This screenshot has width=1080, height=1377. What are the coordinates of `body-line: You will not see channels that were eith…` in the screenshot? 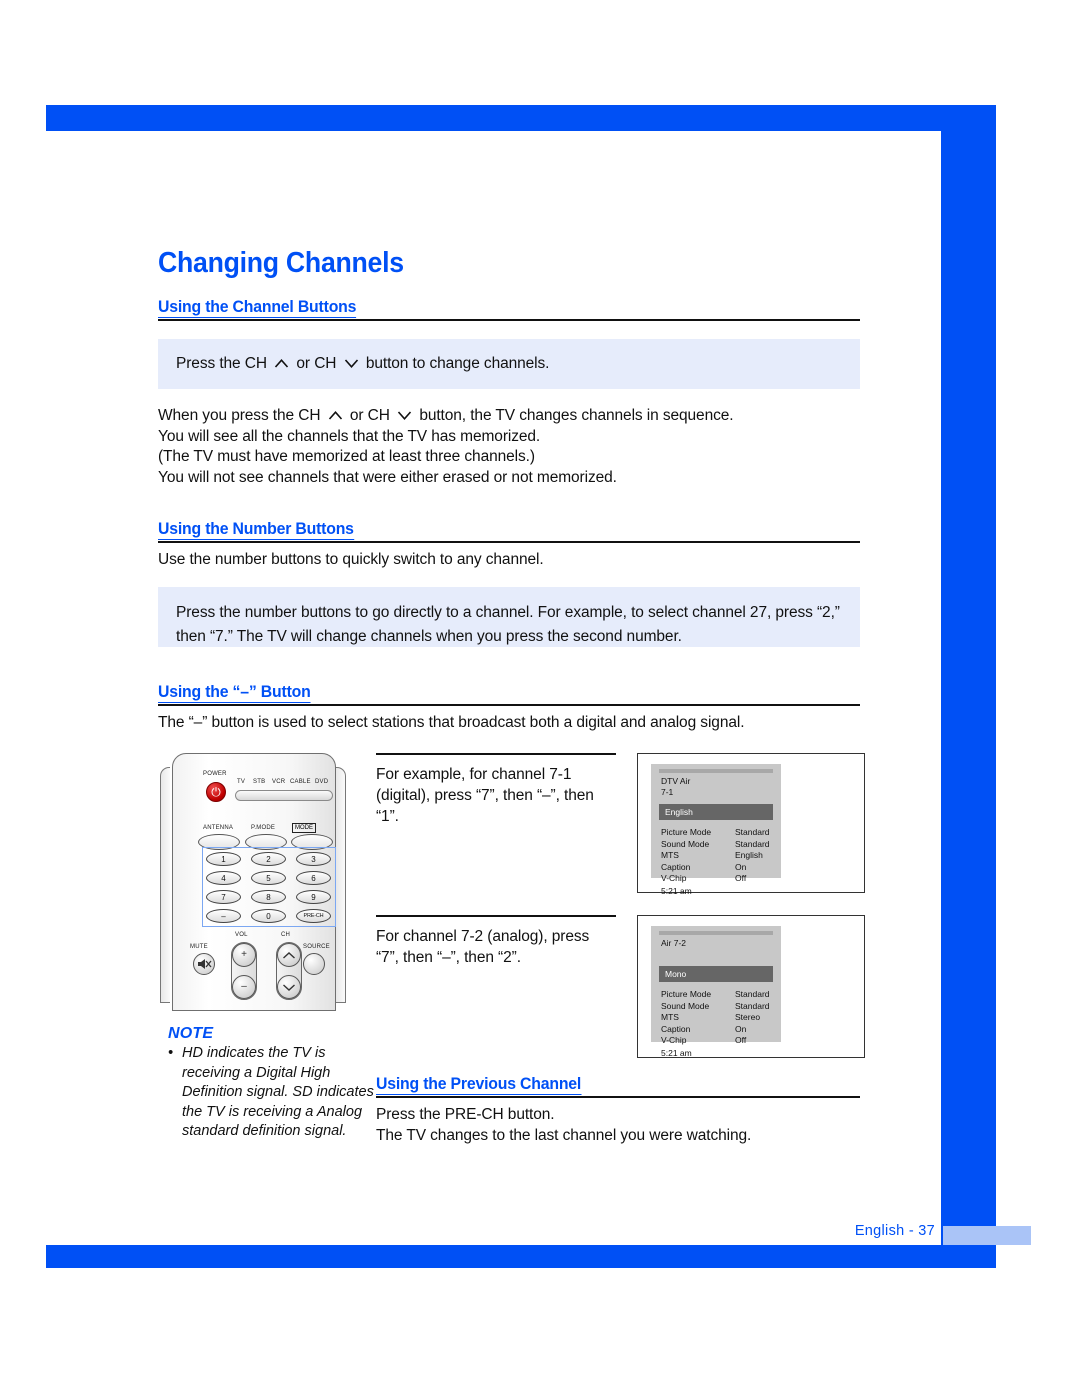 It's located at (387, 477).